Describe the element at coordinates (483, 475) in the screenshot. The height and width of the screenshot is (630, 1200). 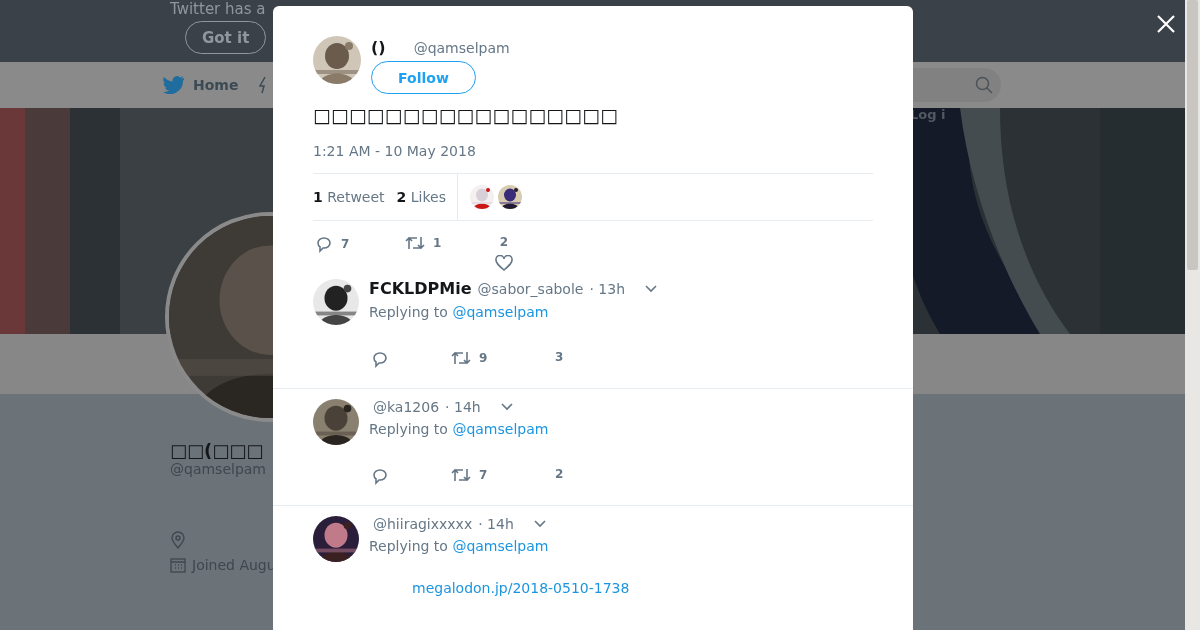
I see `retweet-count: 7` at that location.